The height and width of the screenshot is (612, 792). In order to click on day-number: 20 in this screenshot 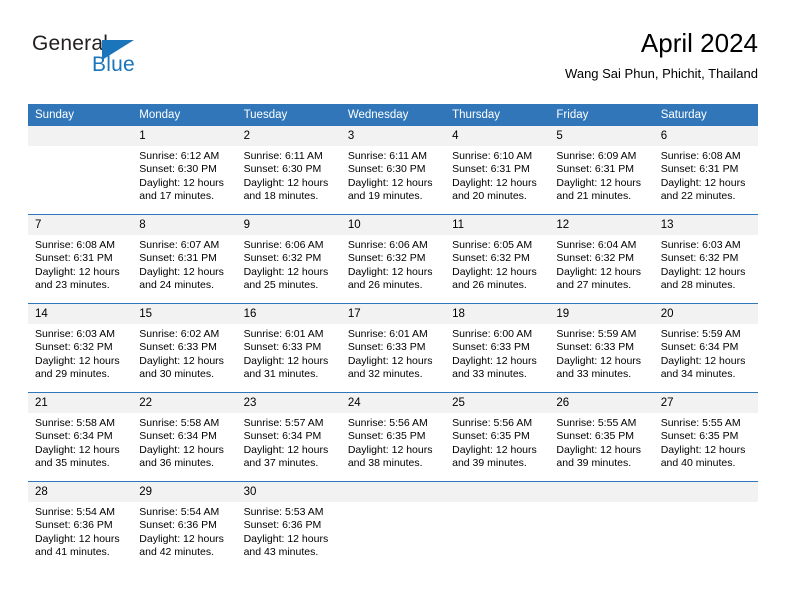, I will do `click(705, 314)`.